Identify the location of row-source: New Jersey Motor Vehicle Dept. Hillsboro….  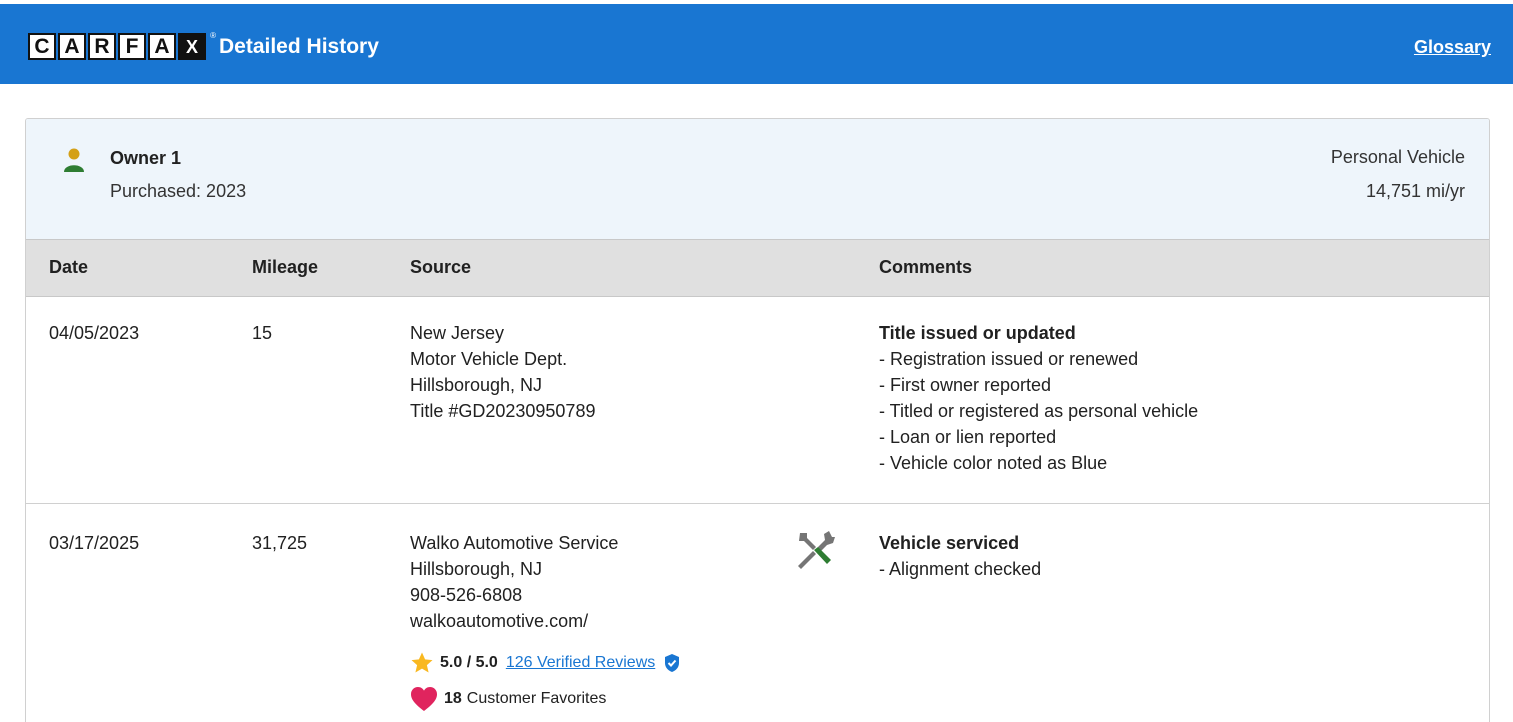
(503, 372).